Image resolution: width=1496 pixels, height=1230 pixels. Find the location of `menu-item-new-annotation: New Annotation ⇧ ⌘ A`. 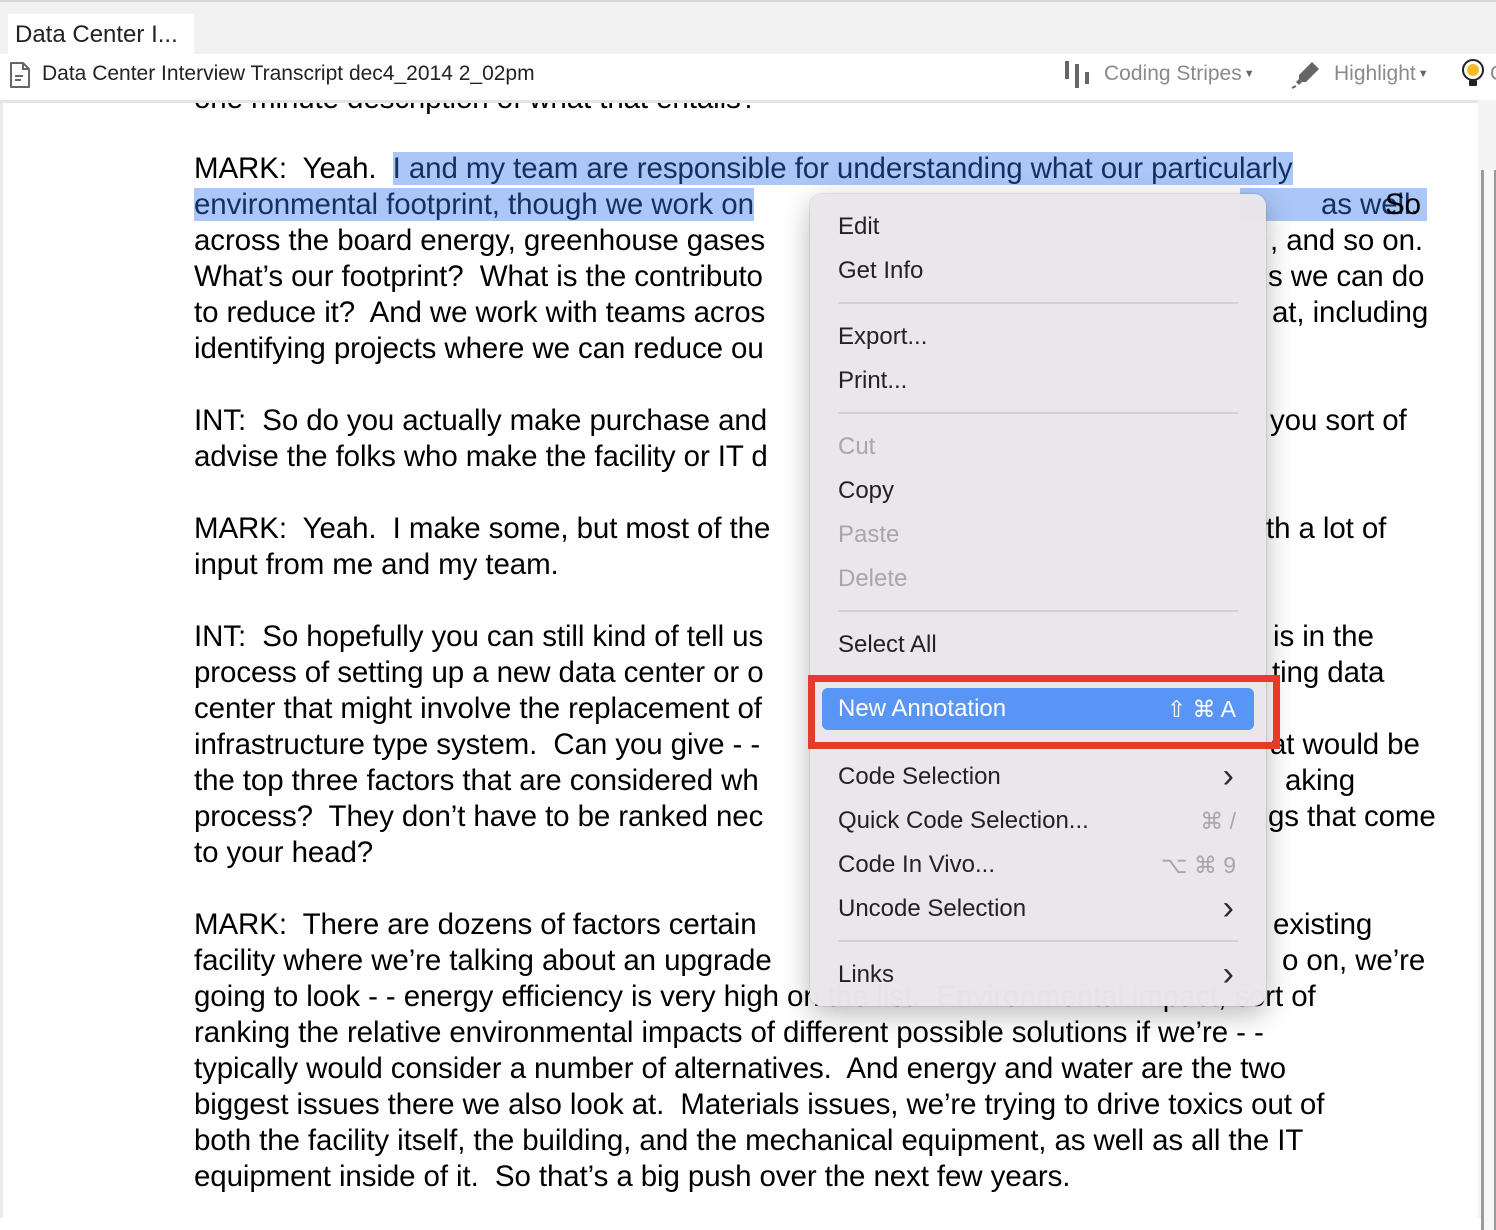

menu-item-new-annotation: New Annotation ⇧ ⌘ A is located at coordinates (1038, 709).